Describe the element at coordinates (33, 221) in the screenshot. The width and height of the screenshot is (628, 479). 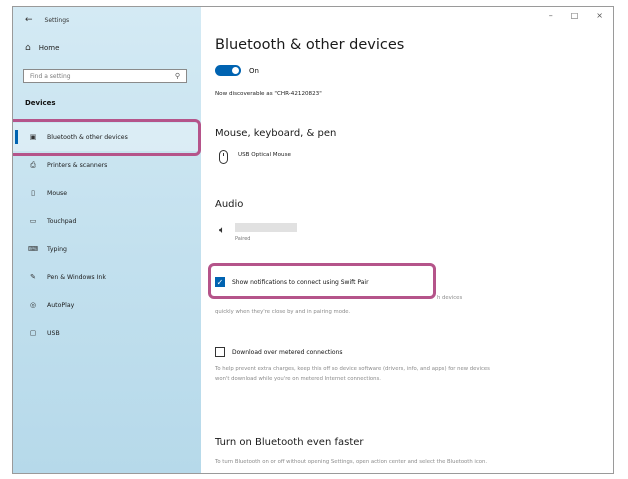
I see `touchpad-icon: ▭` at that location.